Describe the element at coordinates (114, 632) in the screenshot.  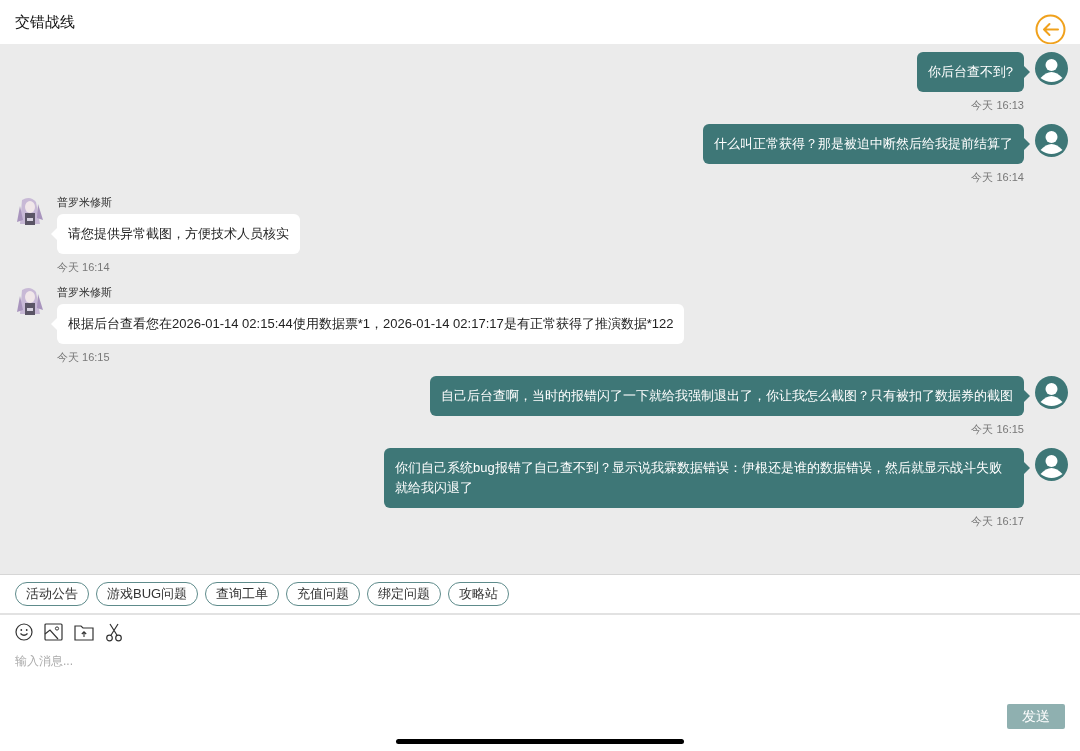
I see `scissors-icon` at that location.